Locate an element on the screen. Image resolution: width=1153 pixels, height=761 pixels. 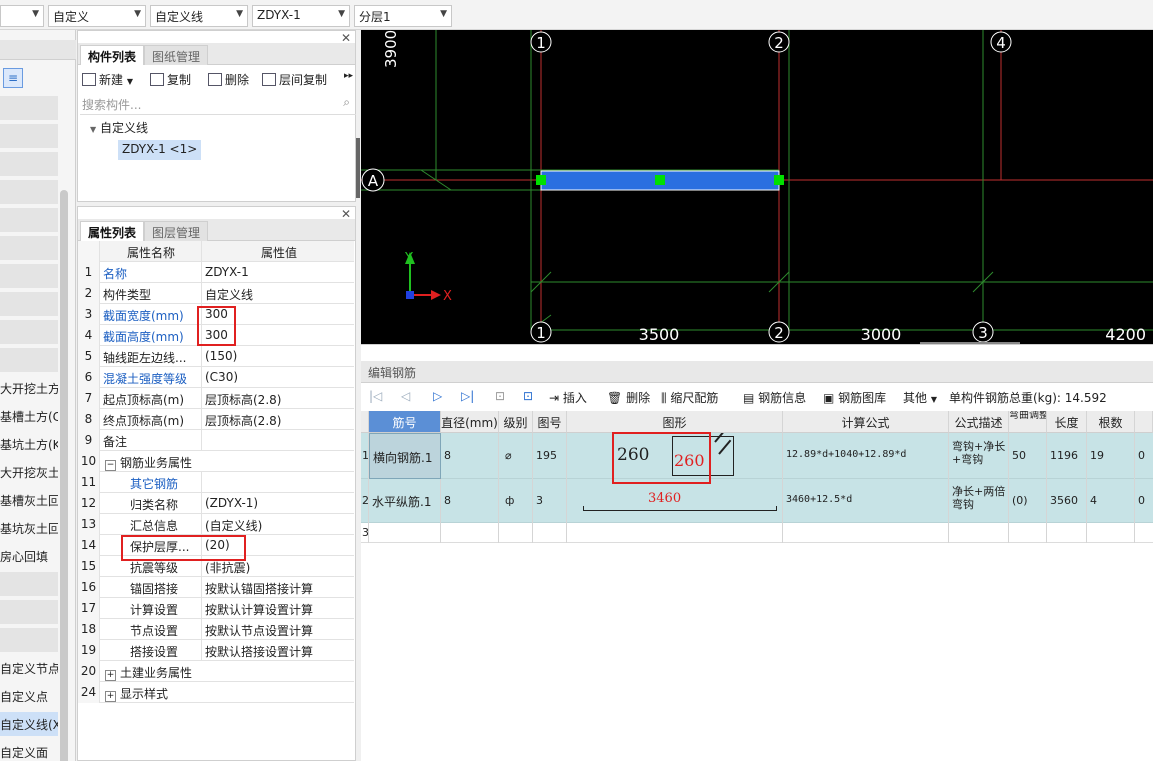
bend-cell: 50 is located at coordinates (1028, 456).